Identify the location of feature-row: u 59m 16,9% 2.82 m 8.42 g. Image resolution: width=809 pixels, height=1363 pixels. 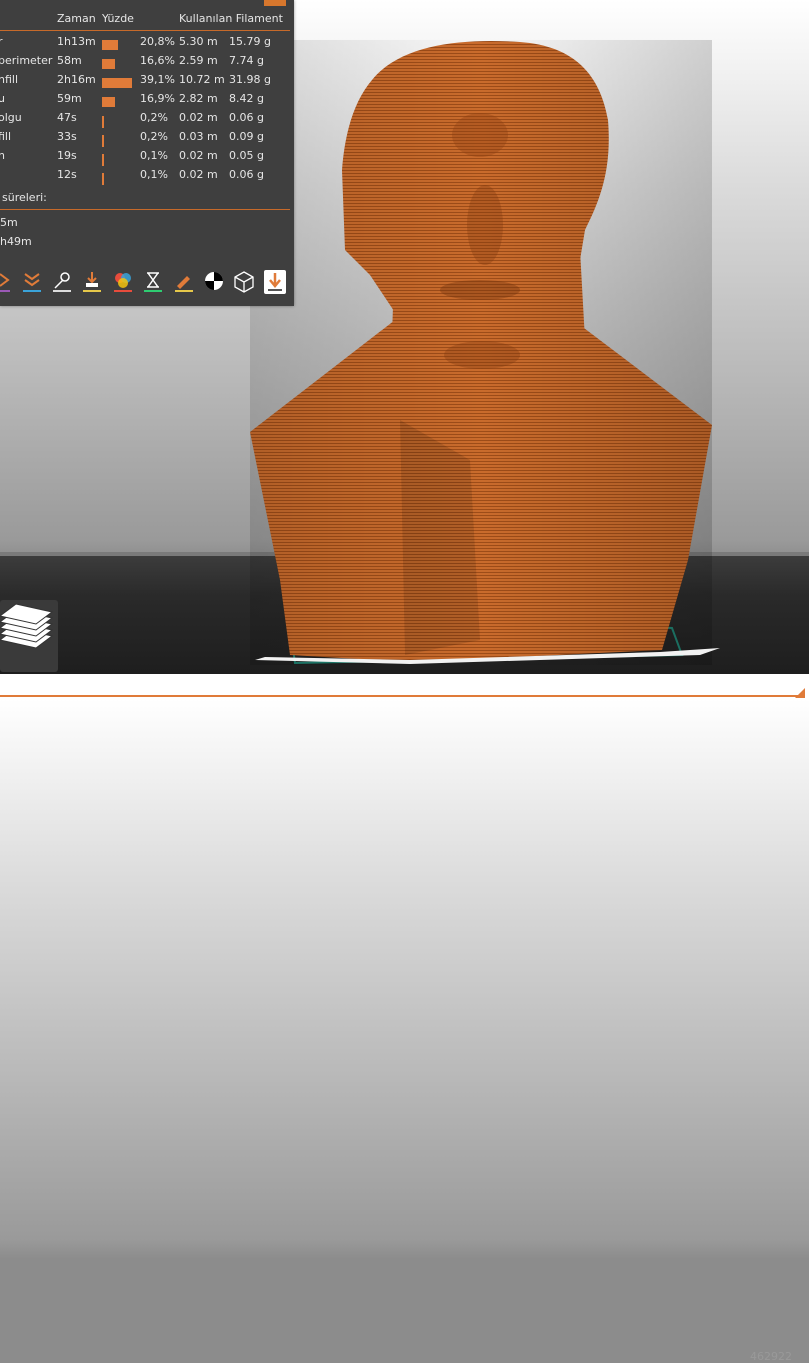
(147, 101).